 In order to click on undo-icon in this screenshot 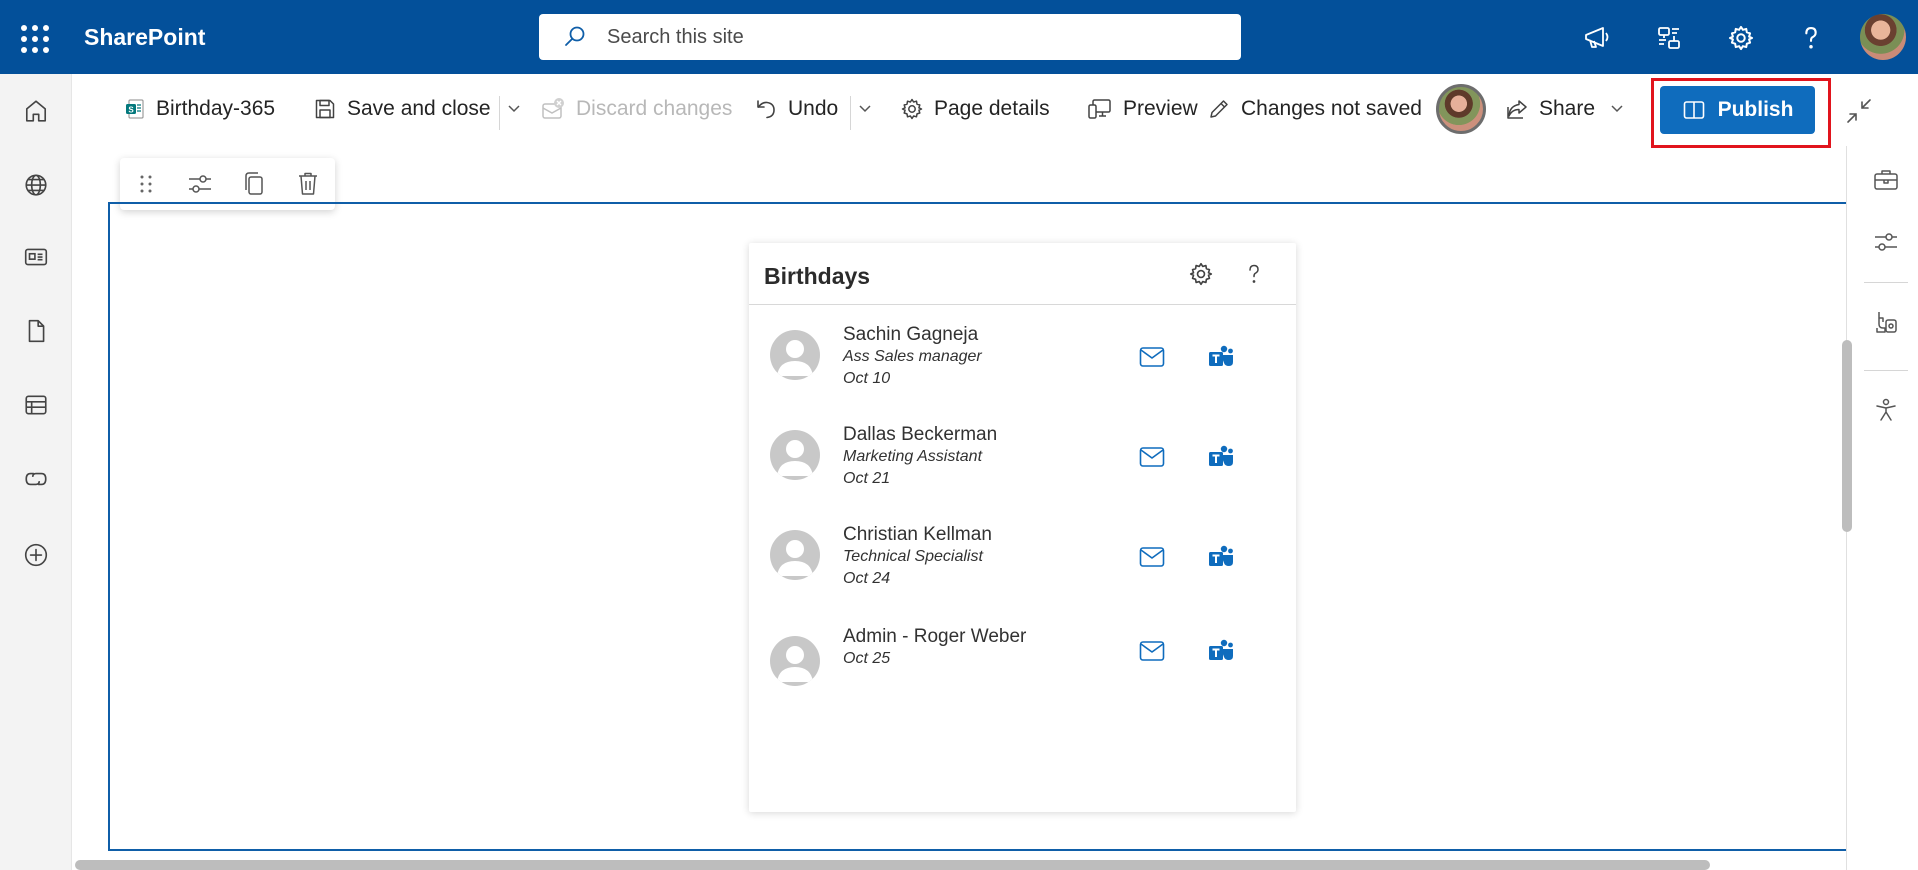, I will do `click(766, 109)`.